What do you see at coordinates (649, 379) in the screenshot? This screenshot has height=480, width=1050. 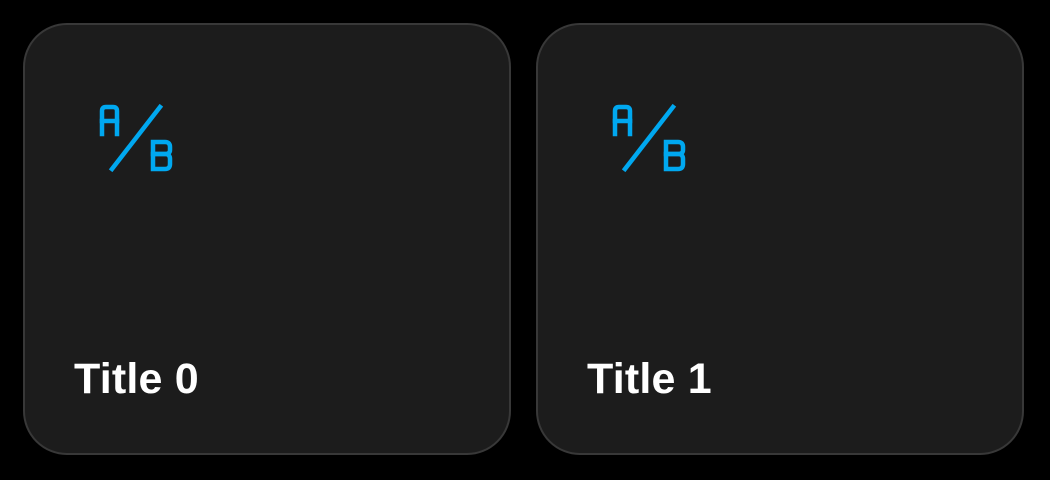 I see `card-title: Title 1` at bounding box center [649, 379].